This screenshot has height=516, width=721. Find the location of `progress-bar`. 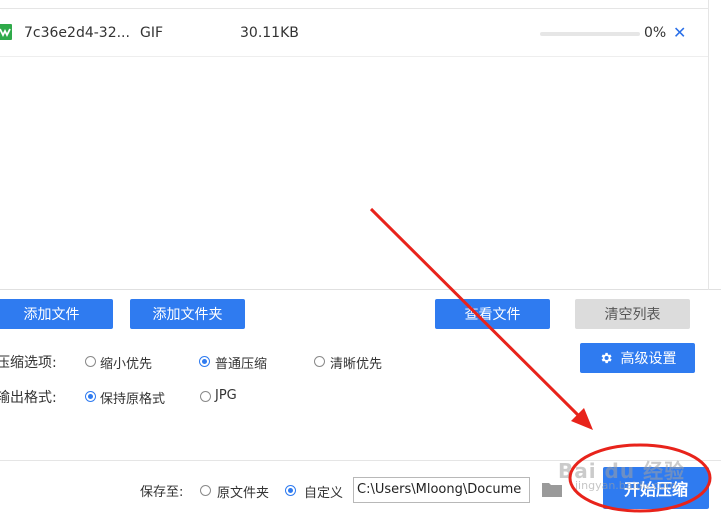

progress-bar is located at coordinates (590, 34).